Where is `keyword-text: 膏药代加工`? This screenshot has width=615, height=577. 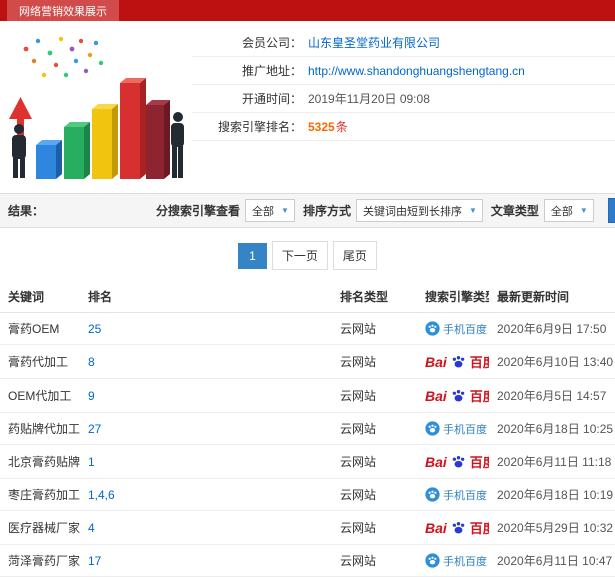 keyword-text: 膏药代加工 is located at coordinates (38, 362).